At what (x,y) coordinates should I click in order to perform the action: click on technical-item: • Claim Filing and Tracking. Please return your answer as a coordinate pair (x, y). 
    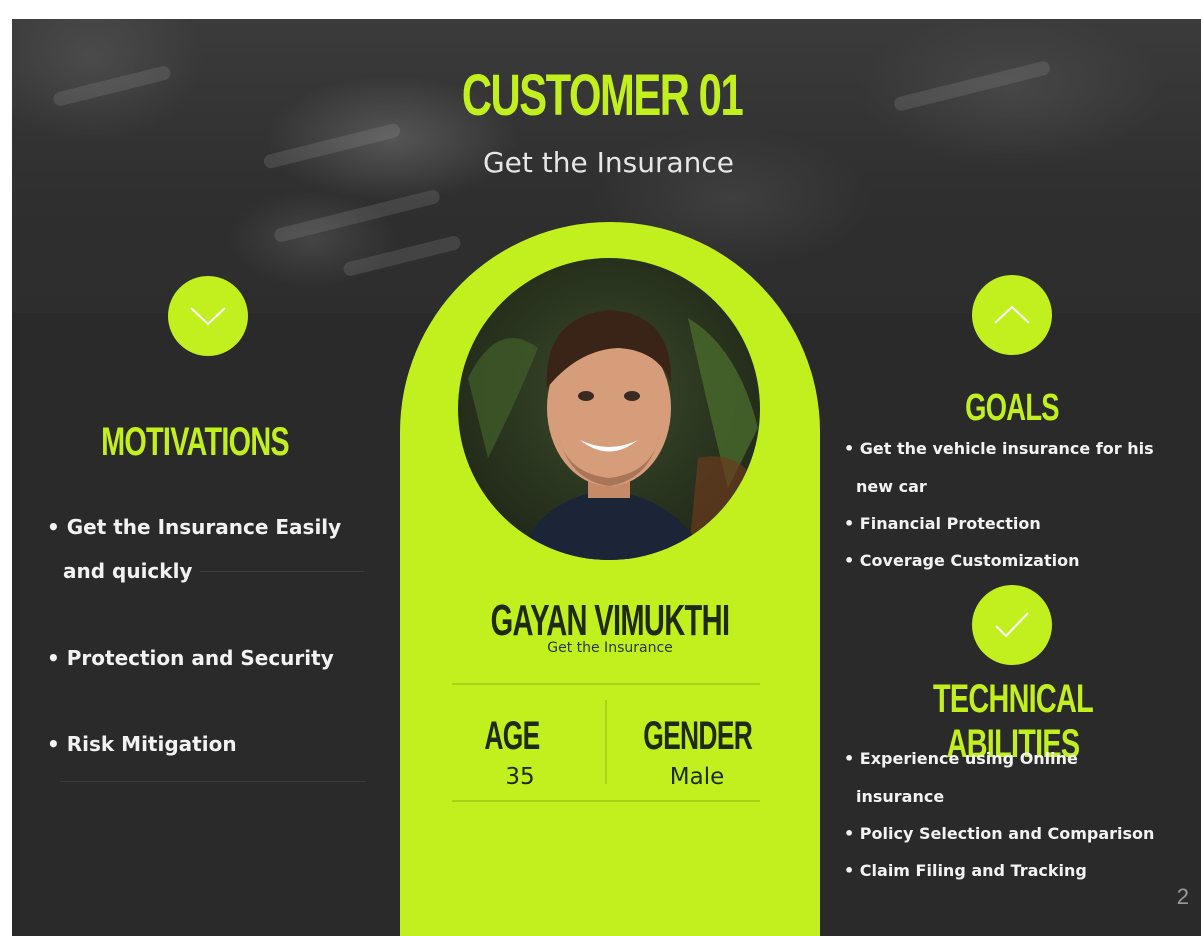
    Looking at the image, I should click on (965, 870).